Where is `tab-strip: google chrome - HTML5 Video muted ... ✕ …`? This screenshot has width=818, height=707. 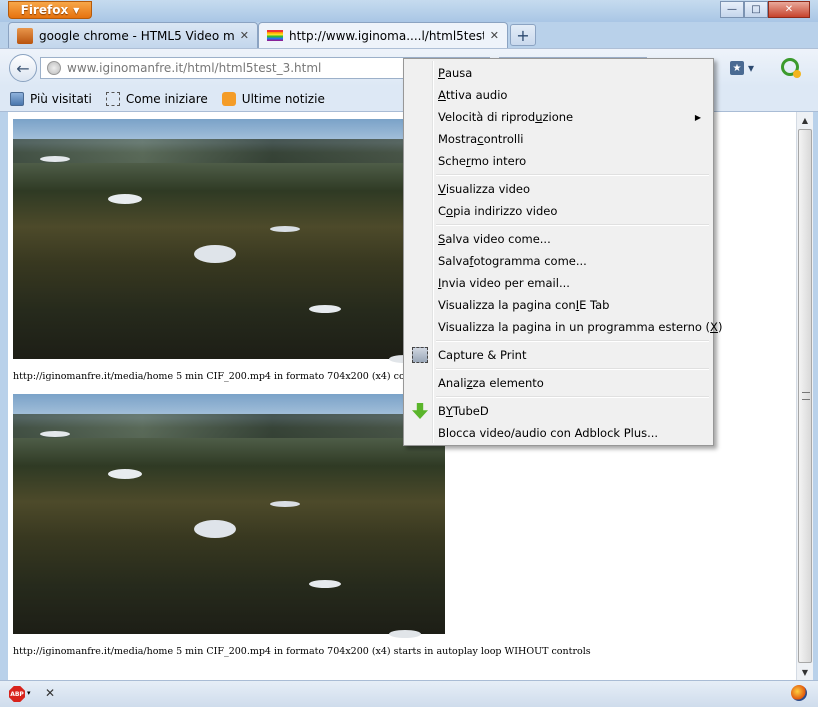 tab-strip: google chrome - HTML5 Video muted ... ✕ … is located at coordinates (409, 35).